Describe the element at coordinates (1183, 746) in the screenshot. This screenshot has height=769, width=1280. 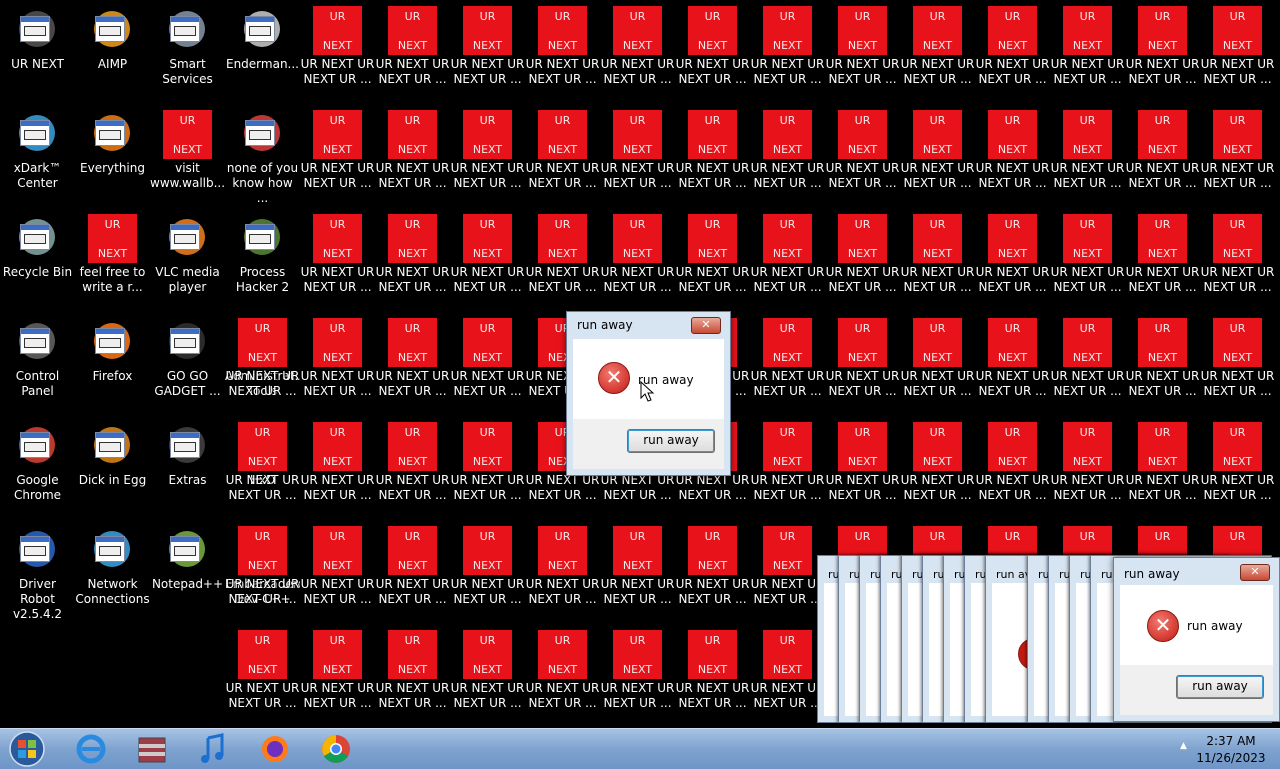
I see `tray-show-hidden-icon: ▲` at that location.